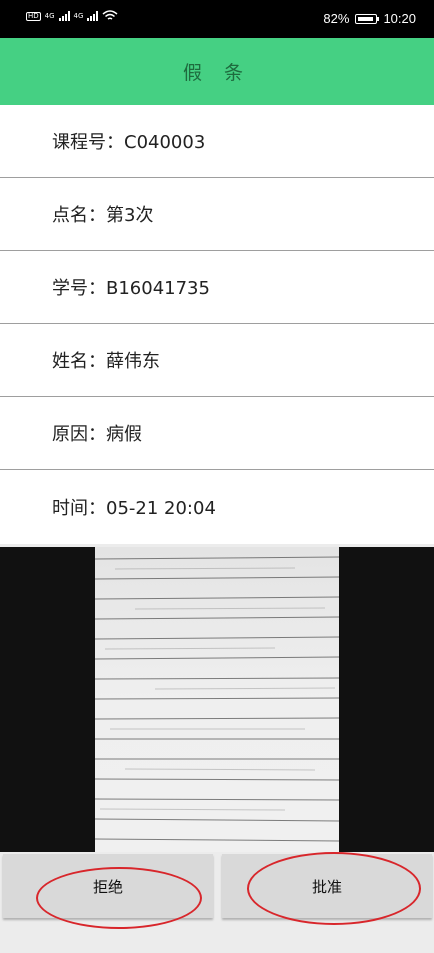 The height and width of the screenshot is (953, 434). I want to click on reject-button: 拒绝, so click(108, 886).